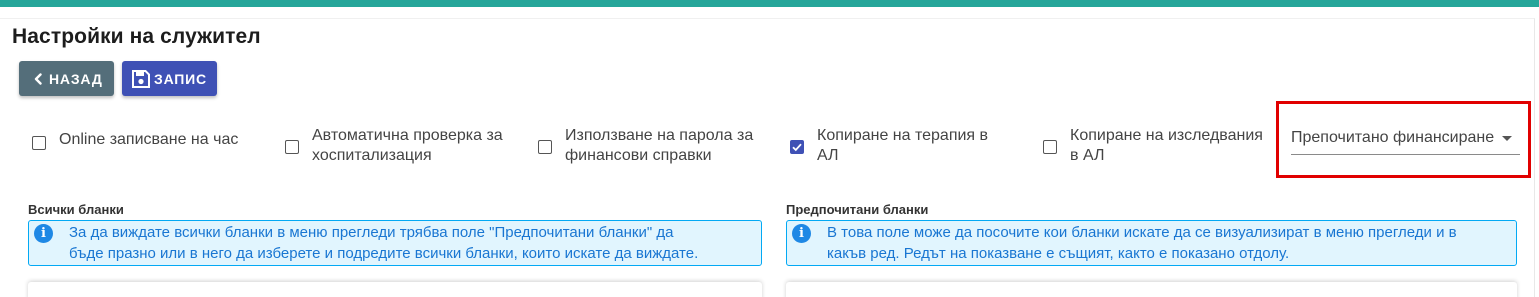  I want to click on preferred-financing-select: Препочитано финансиране, so click(1405, 142).